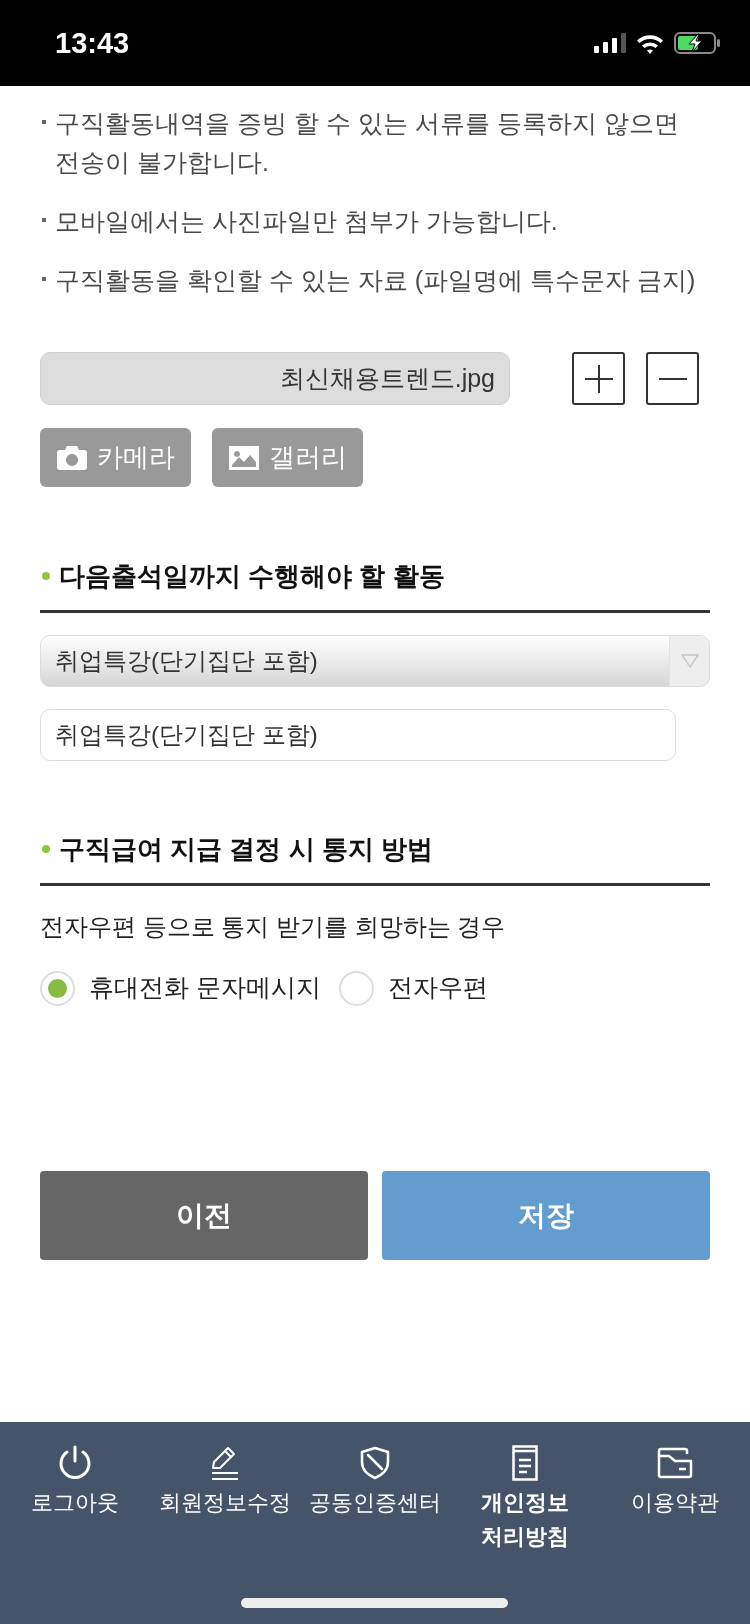 This screenshot has width=750, height=1624. What do you see at coordinates (358, 735) in the screenshot?
I see `activity-input-field: 취업특강(단기집단 포함)` at bounding box center [358, 735].